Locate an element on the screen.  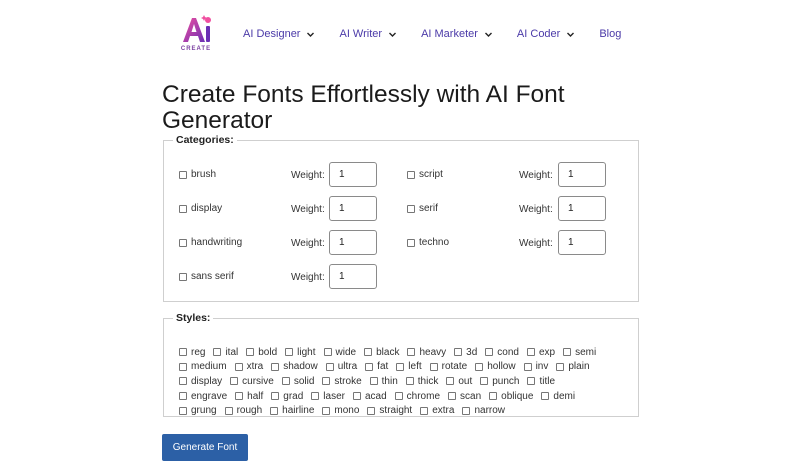
style-option-grad: grad is located at coordinates (287, 396).